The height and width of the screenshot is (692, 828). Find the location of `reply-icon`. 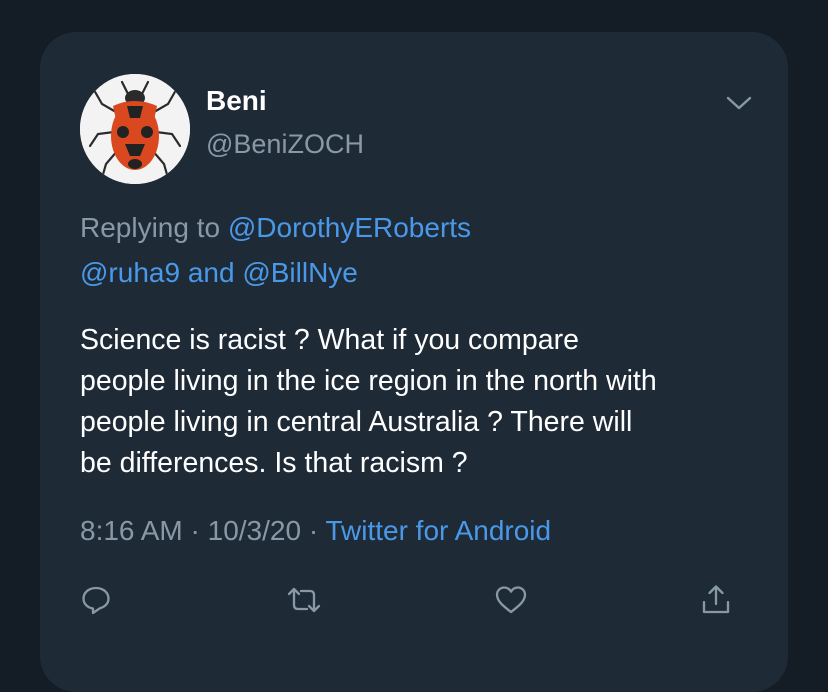

reply-icon is located at coordinates (96, 600).